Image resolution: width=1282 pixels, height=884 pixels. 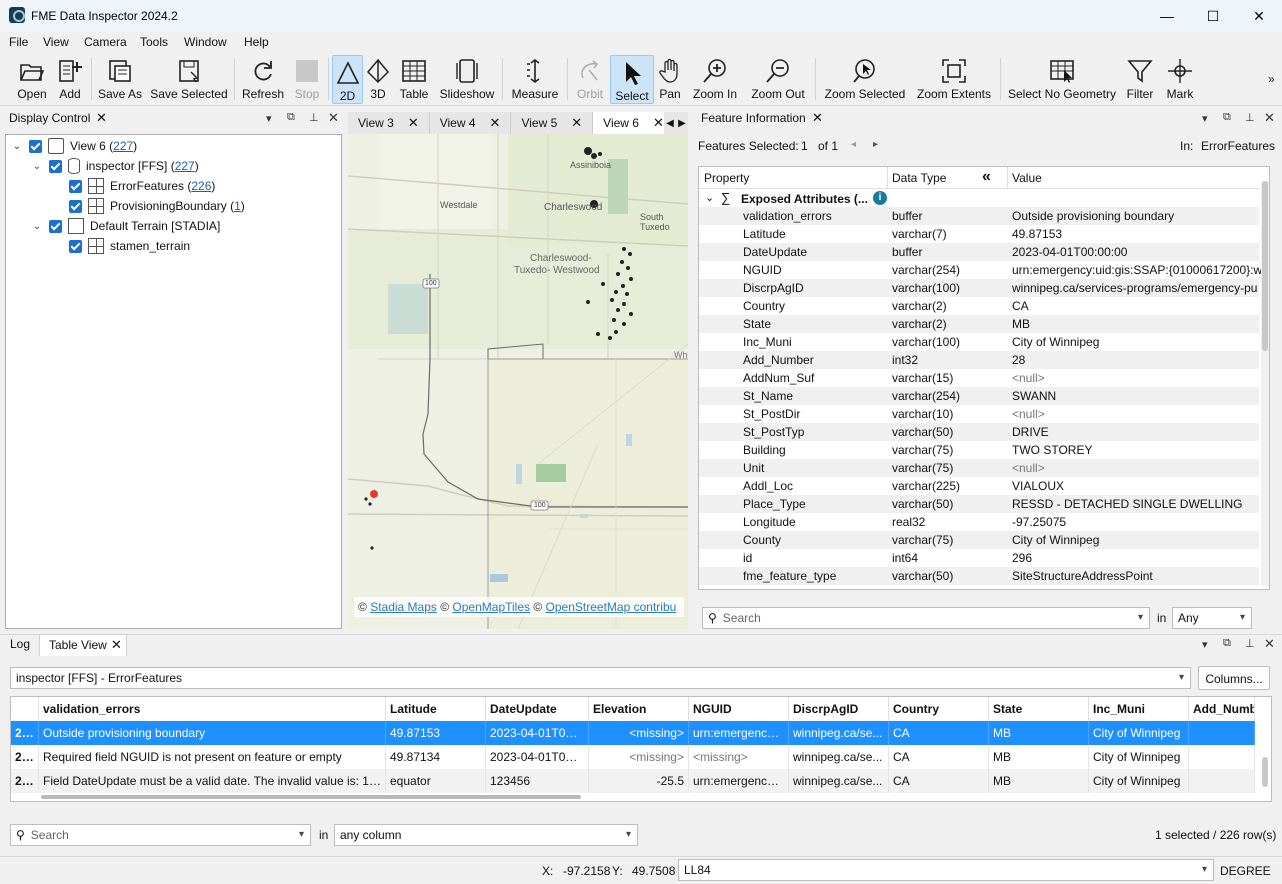 What do you see at coordinates (939, 709) in the screenshot?
I see `column-header: Country` at bounding box center [939, 709].